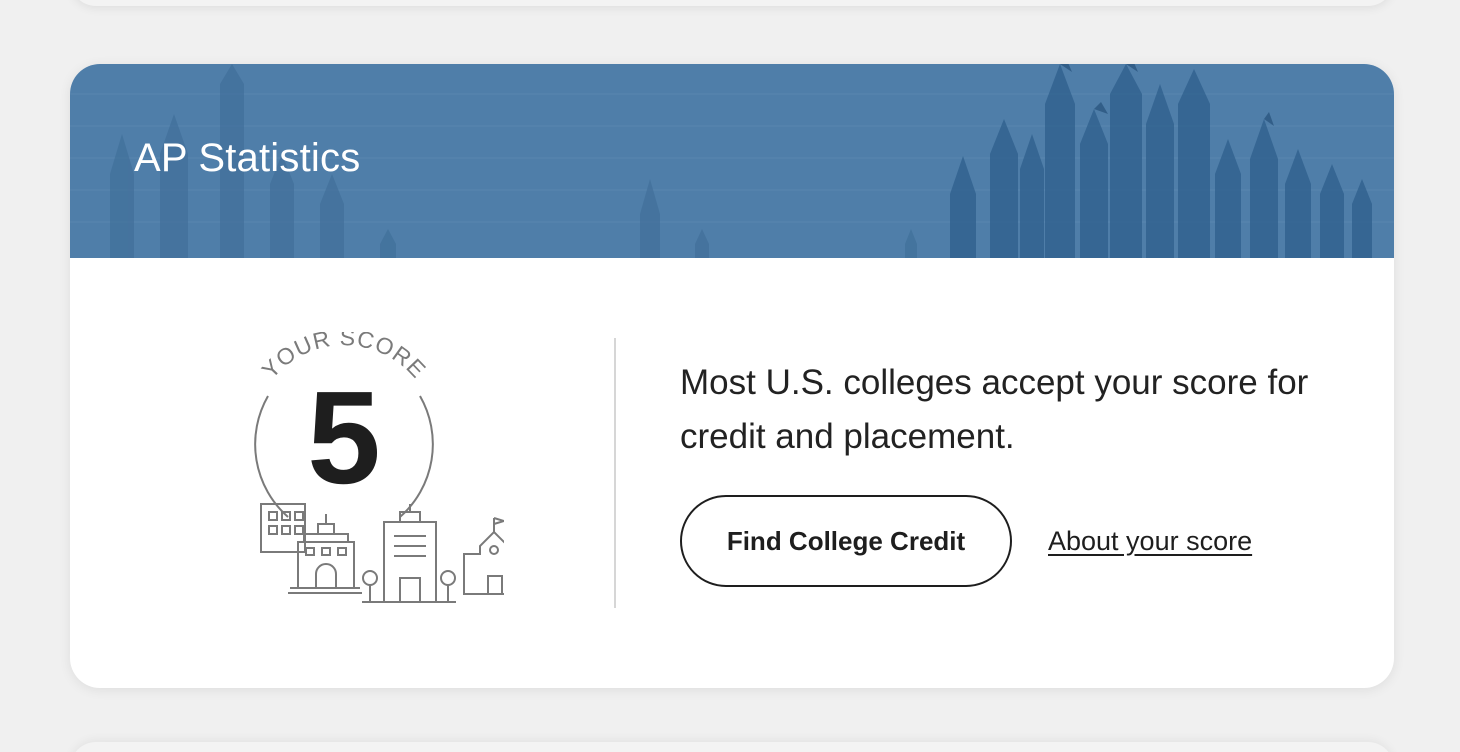  What do you see at coordinates (846, 541) in the screenshot?
I see `find-college-credit-button: Find College Credit` at bounding box center [846, 541].